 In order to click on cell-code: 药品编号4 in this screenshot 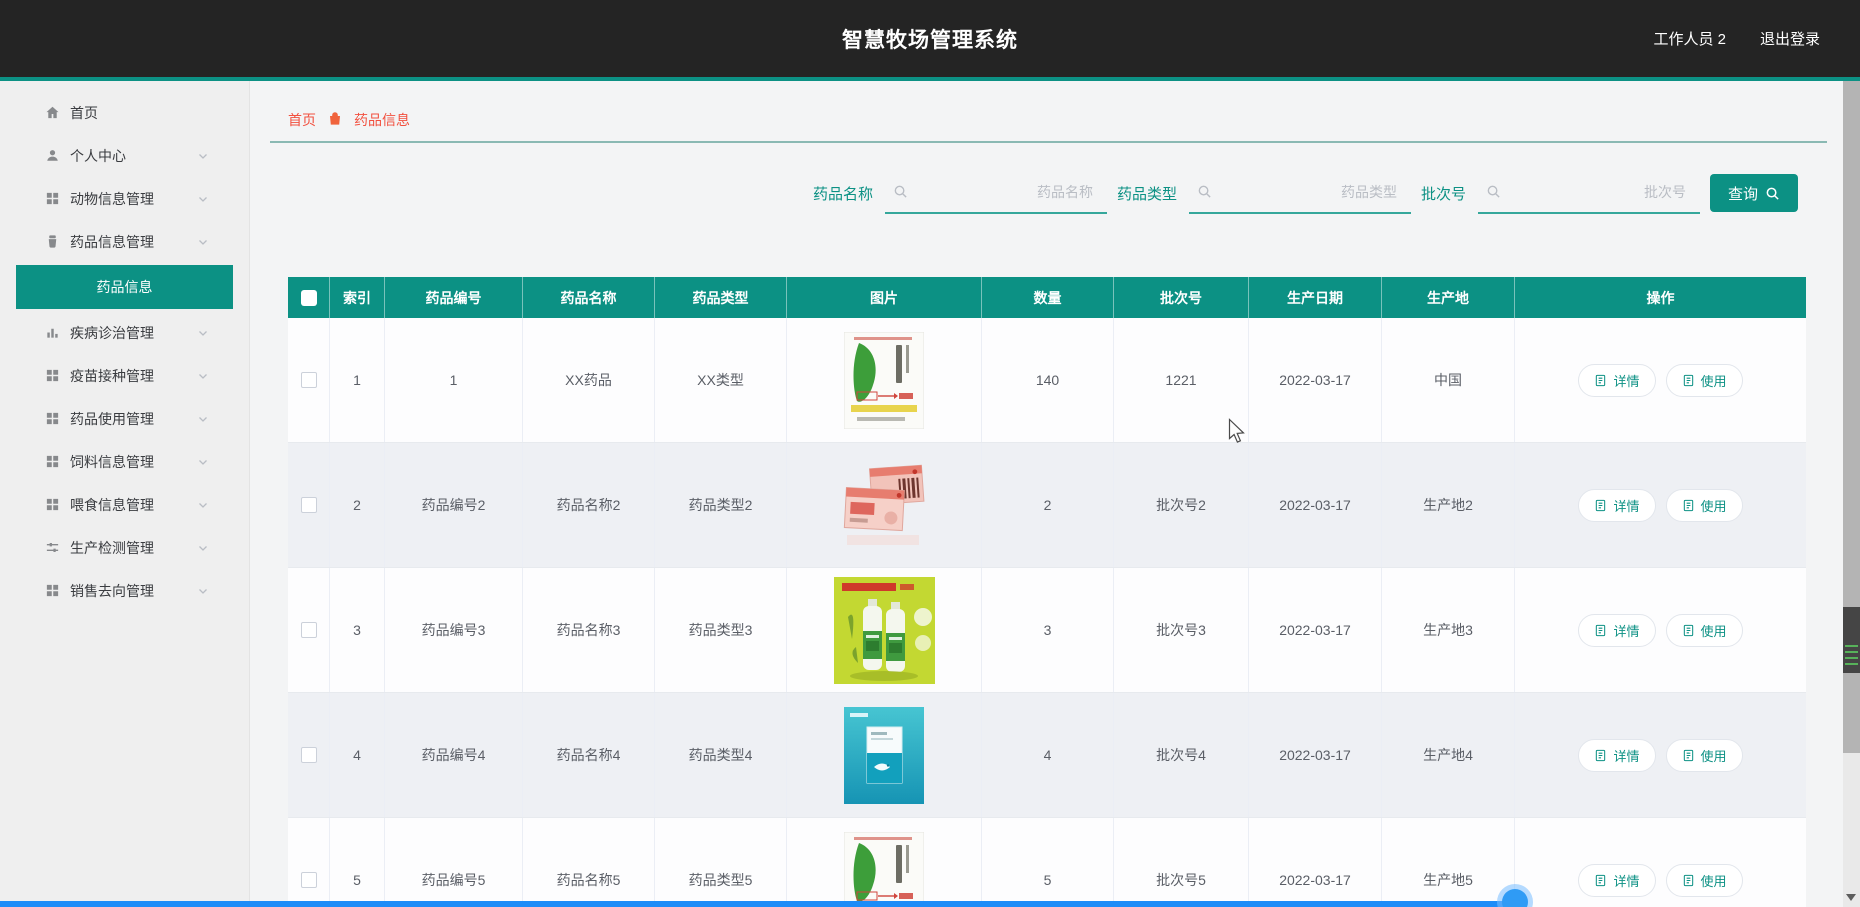, I will do `click(454, 755)`.